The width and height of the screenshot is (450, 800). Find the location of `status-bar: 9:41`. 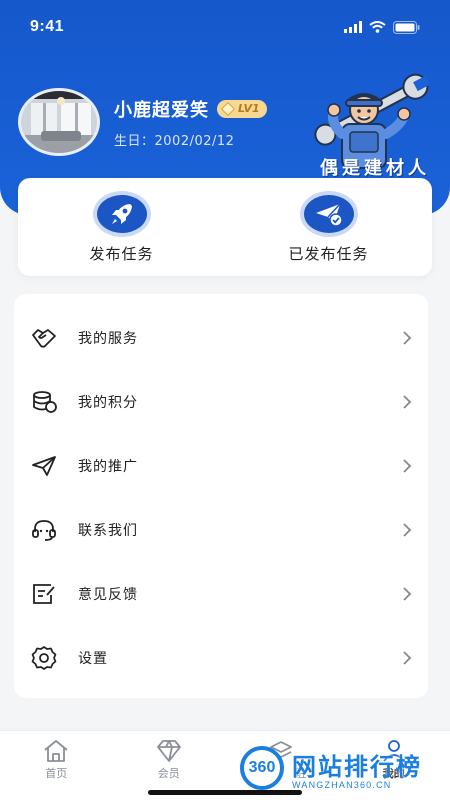

status-bar: 9:41 is located at coordinates (225, 27).